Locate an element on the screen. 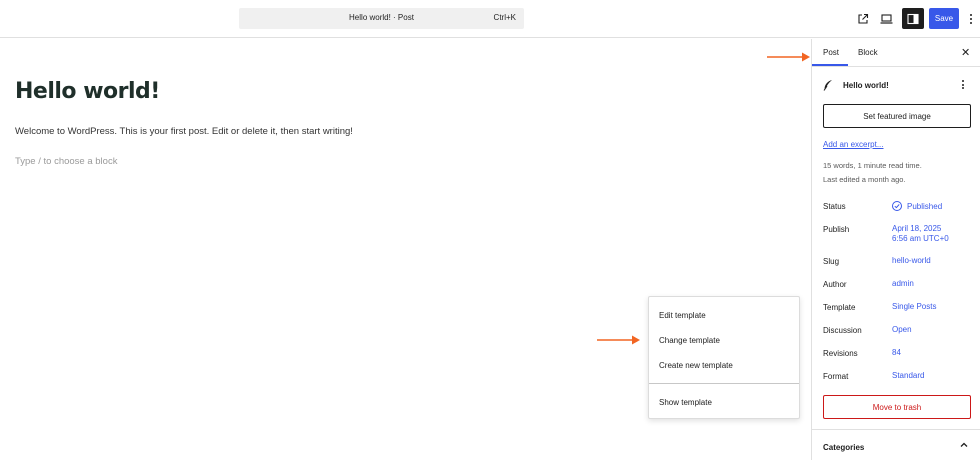 This screenshot has height=460, width=980. close-icon: ✕ is located at coordinates (965, 52).